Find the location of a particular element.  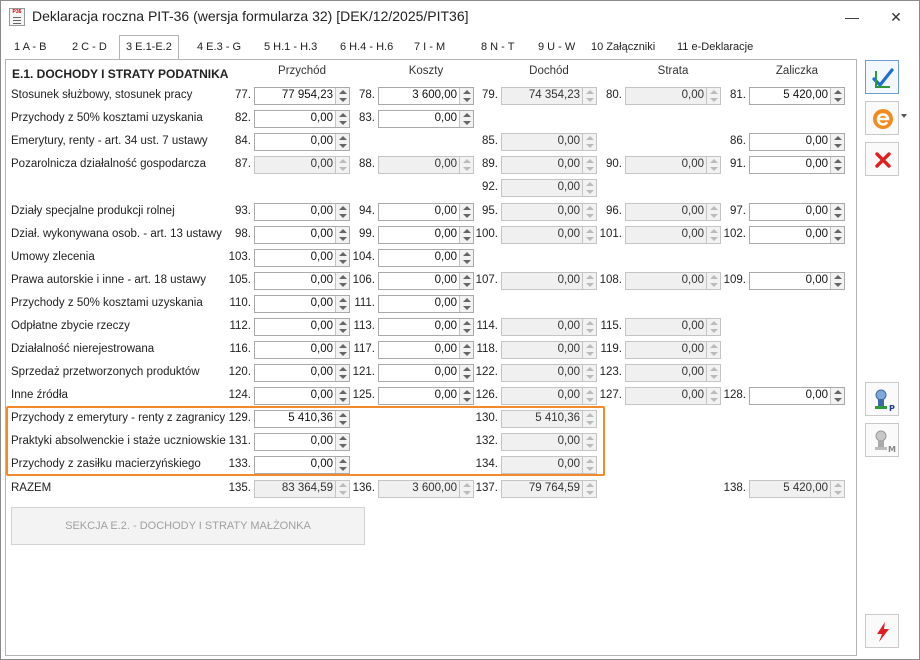

spouse-section-button: SEKCJA E.2. - DOCHODY I STRATY MAŁŻONKA is located at coordinates (188, 526).